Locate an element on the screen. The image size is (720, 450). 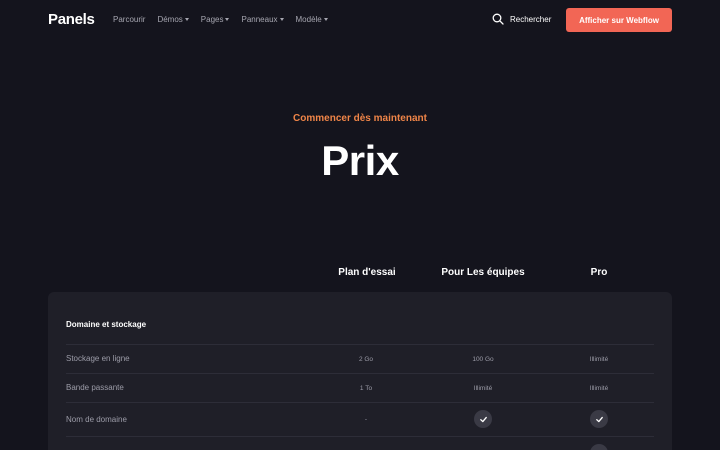
plan-header-trial: Plan d'essai is located at coordinates (367, 272).